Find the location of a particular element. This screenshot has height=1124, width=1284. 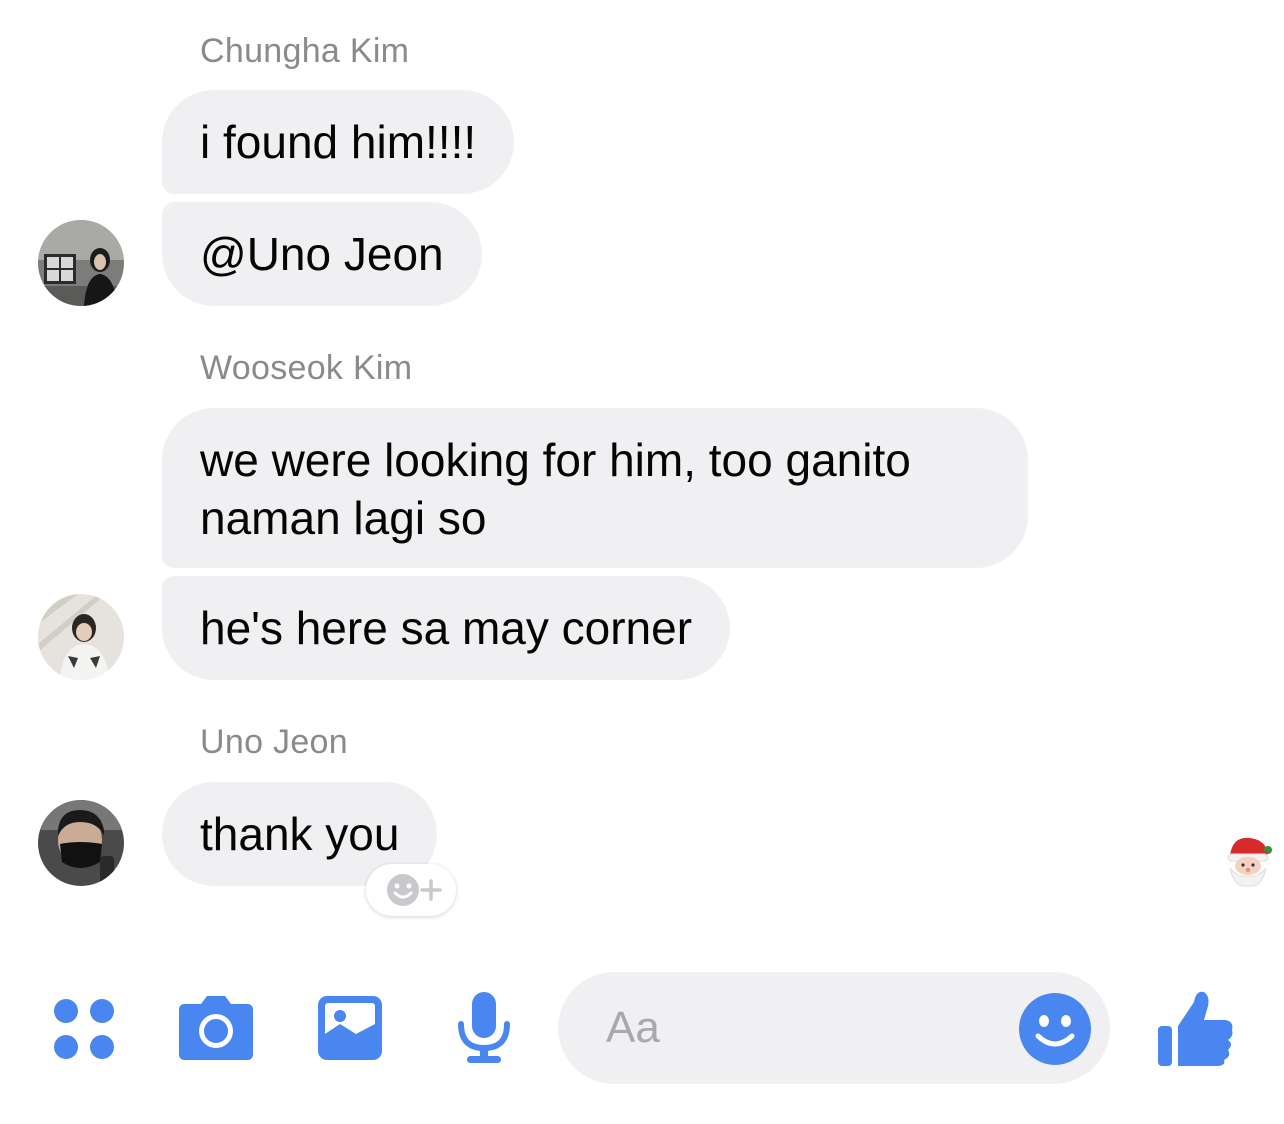

message-input-field is located at coordinates (834, 1028).